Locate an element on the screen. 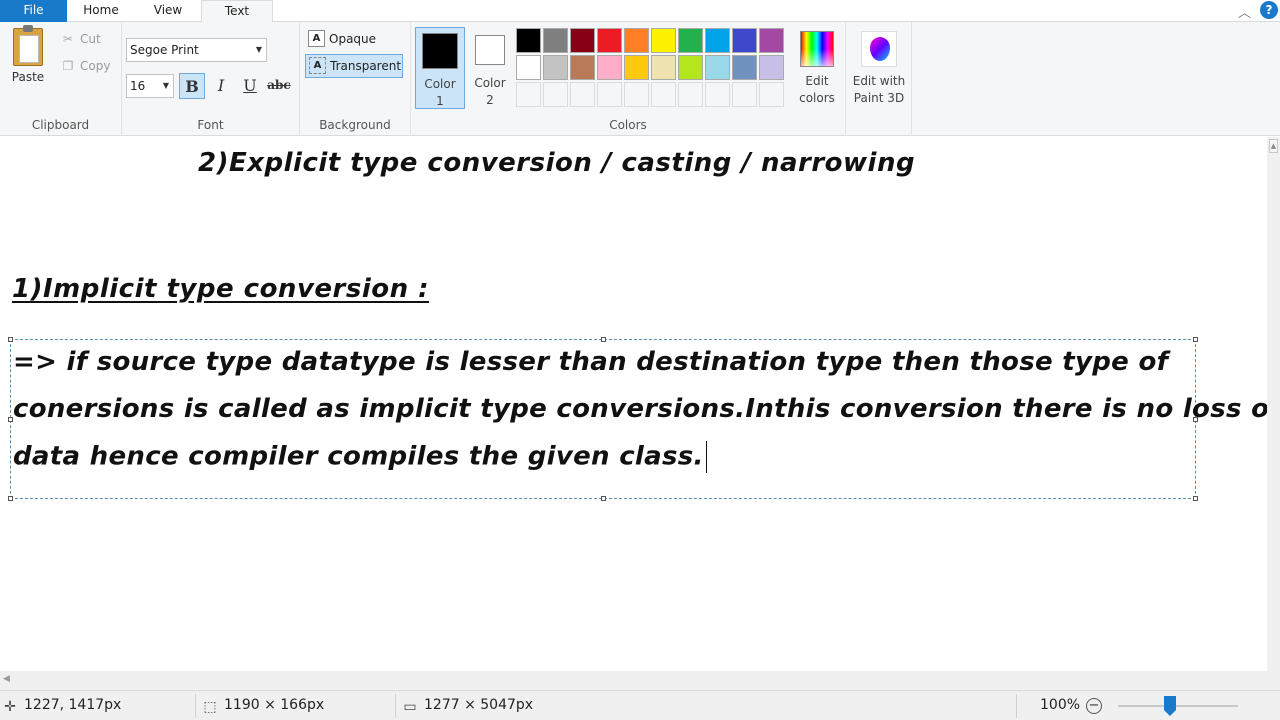  opaque-button: A Opaque is located at coordinates (354, 40).